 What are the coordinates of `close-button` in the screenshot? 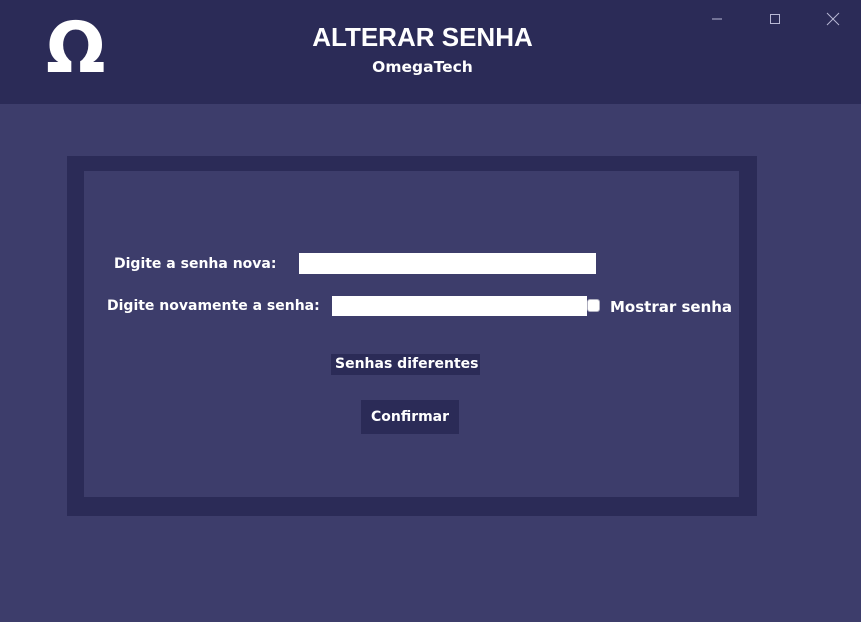 It's located at (833, 19).